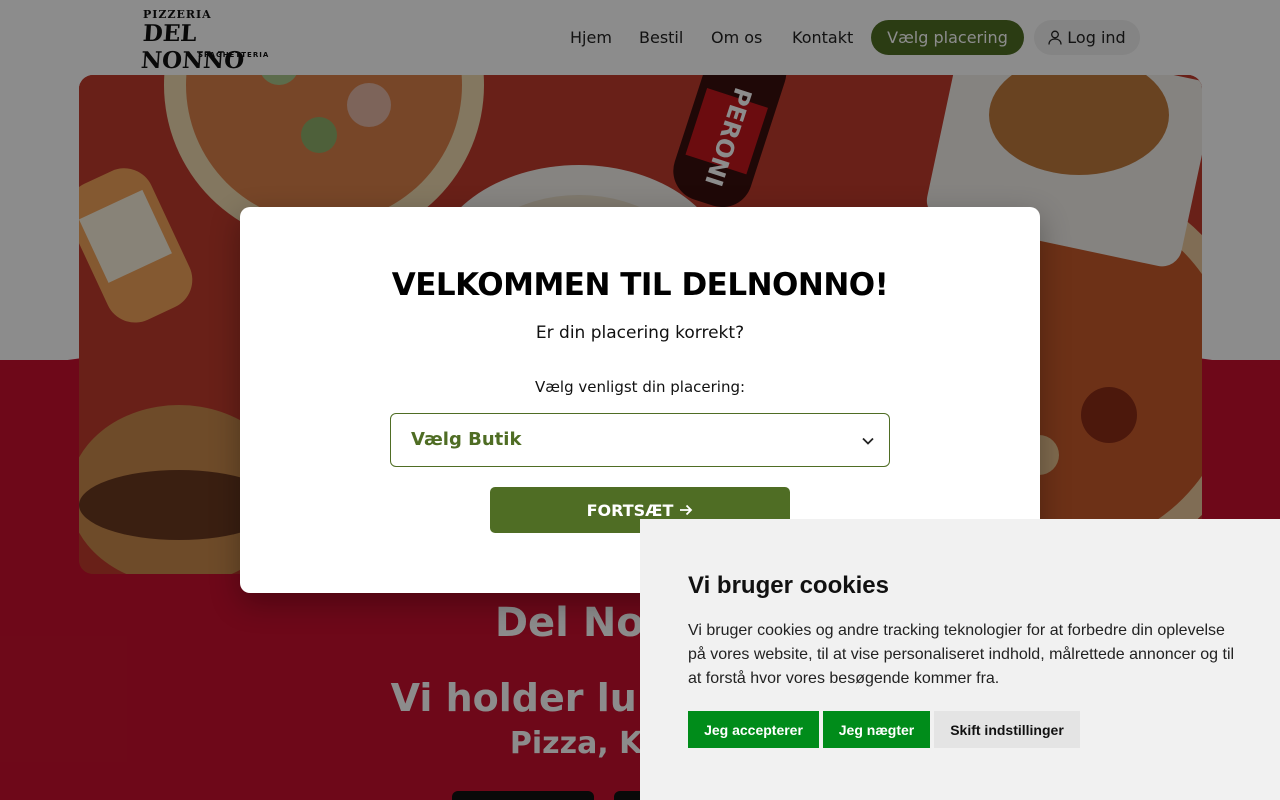 The height and width of the screenshot is (800, 1280). I want to click on cookie-settings-button: Skift indstillinger, so click(1007, 729).